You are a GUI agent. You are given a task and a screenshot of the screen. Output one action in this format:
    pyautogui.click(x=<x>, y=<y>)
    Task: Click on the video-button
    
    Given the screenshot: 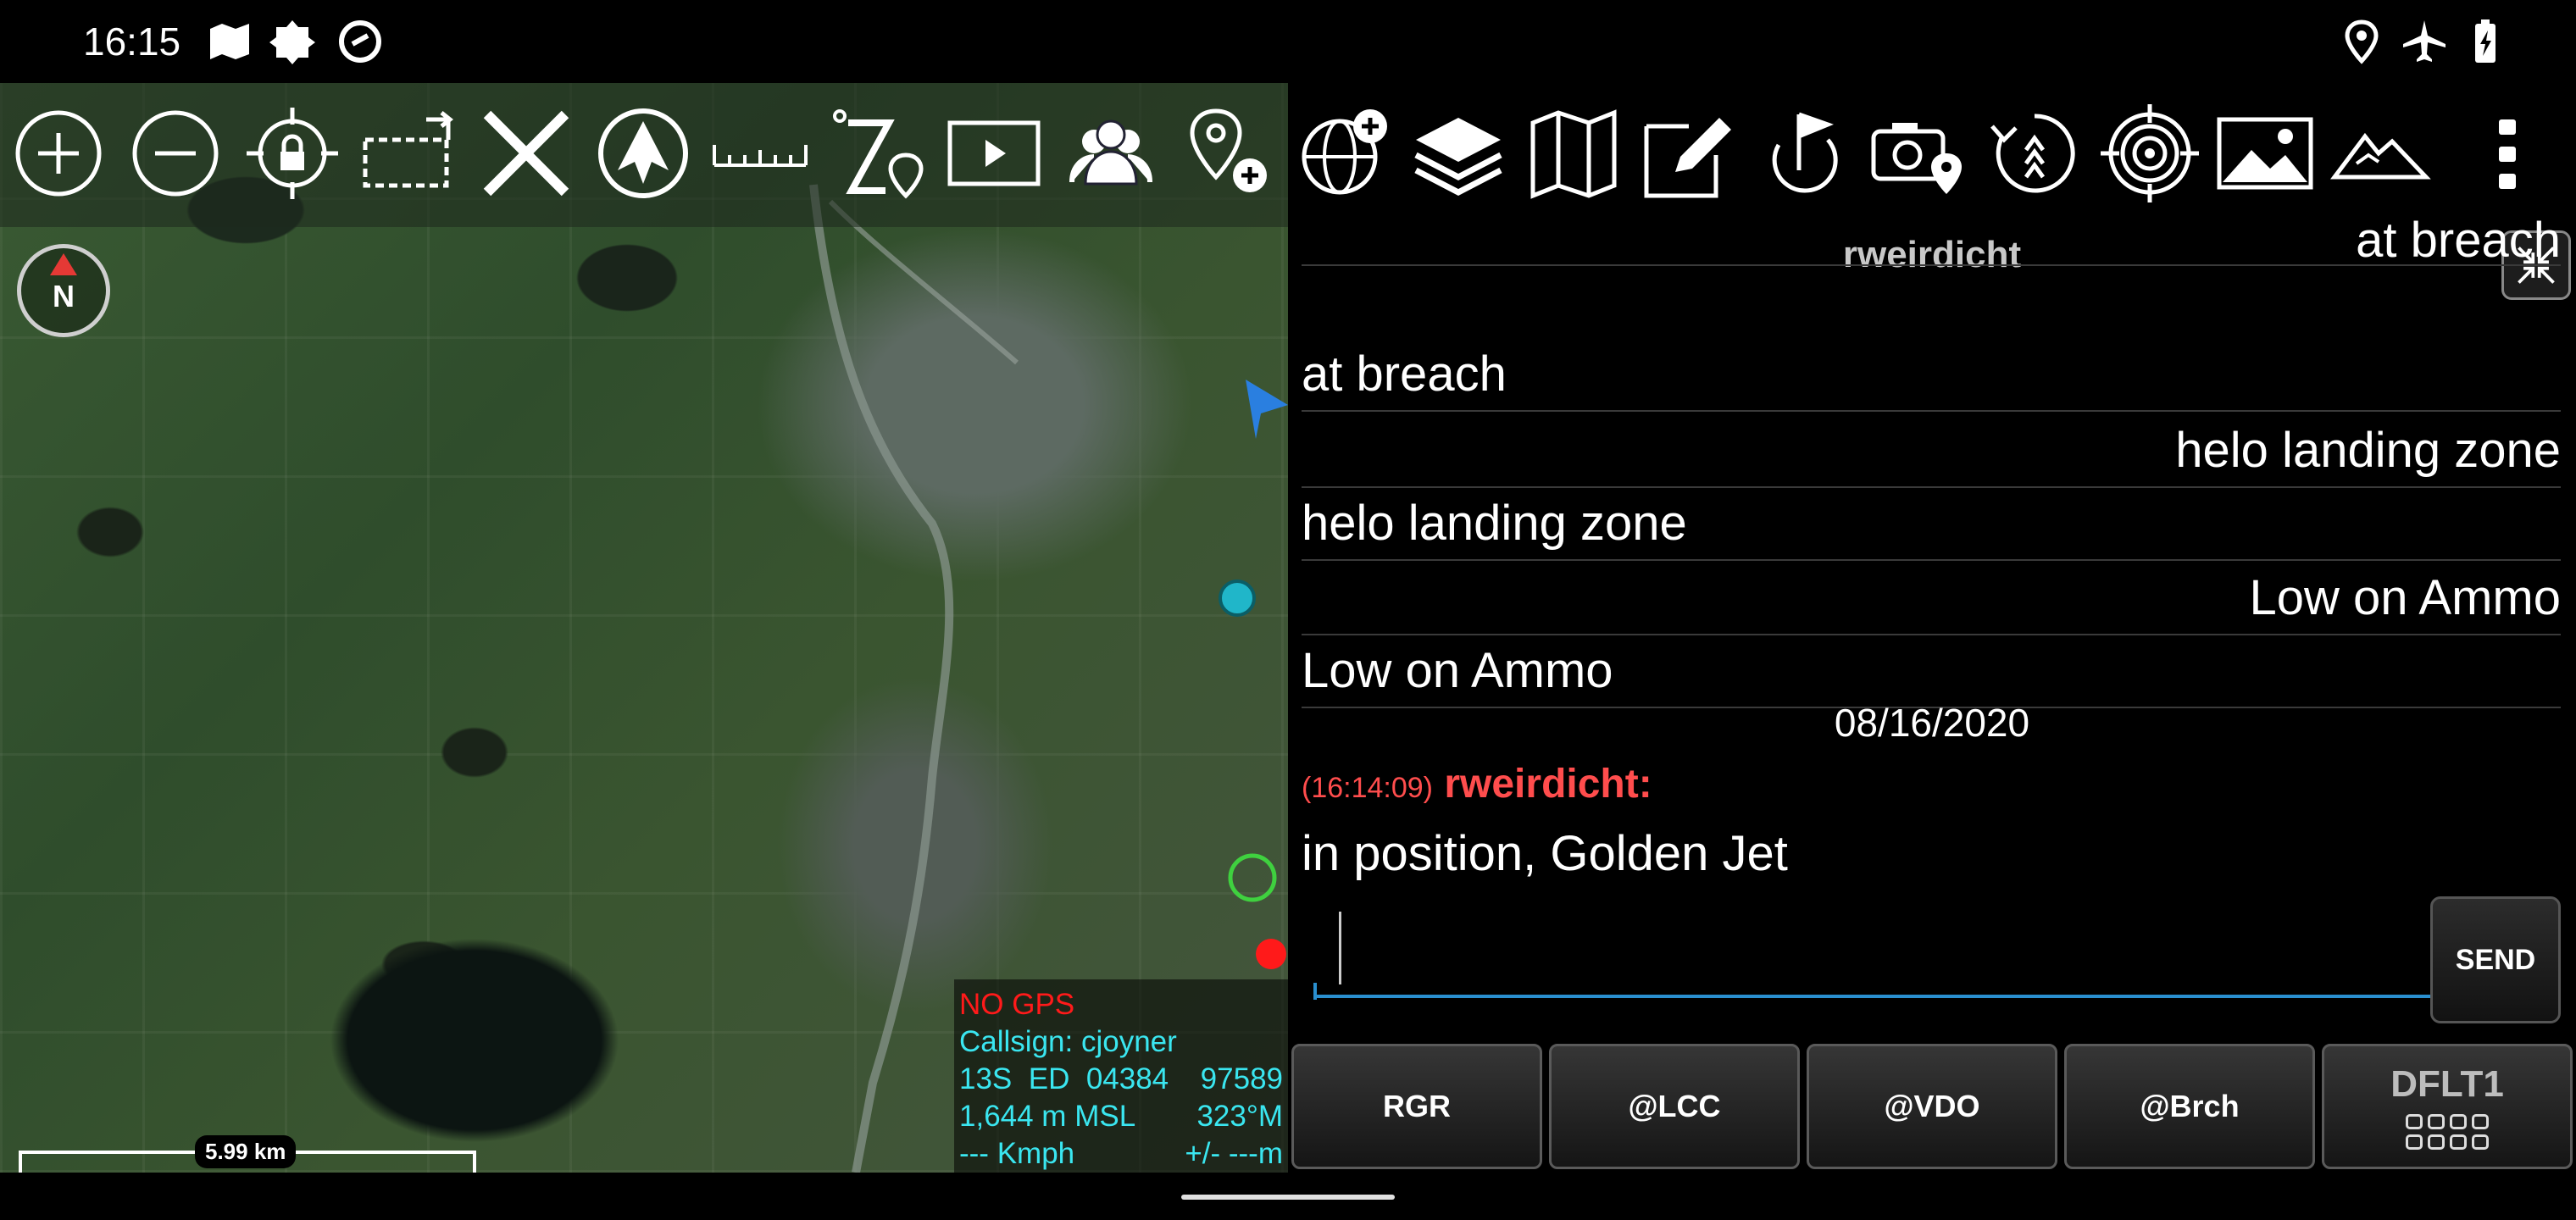 What is the action you would take?
    pyautogui.click(x=994, y=153)
    